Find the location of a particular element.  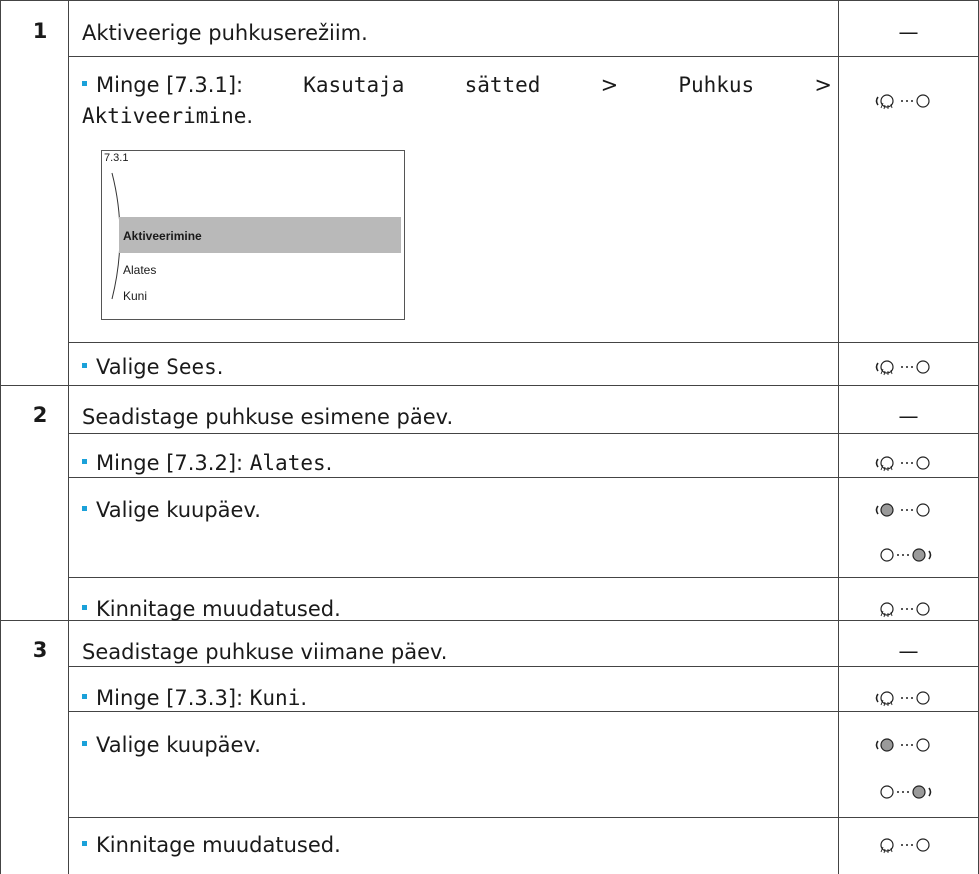

menu-path: Aktiveerimine is located at coordinates (164, 116).